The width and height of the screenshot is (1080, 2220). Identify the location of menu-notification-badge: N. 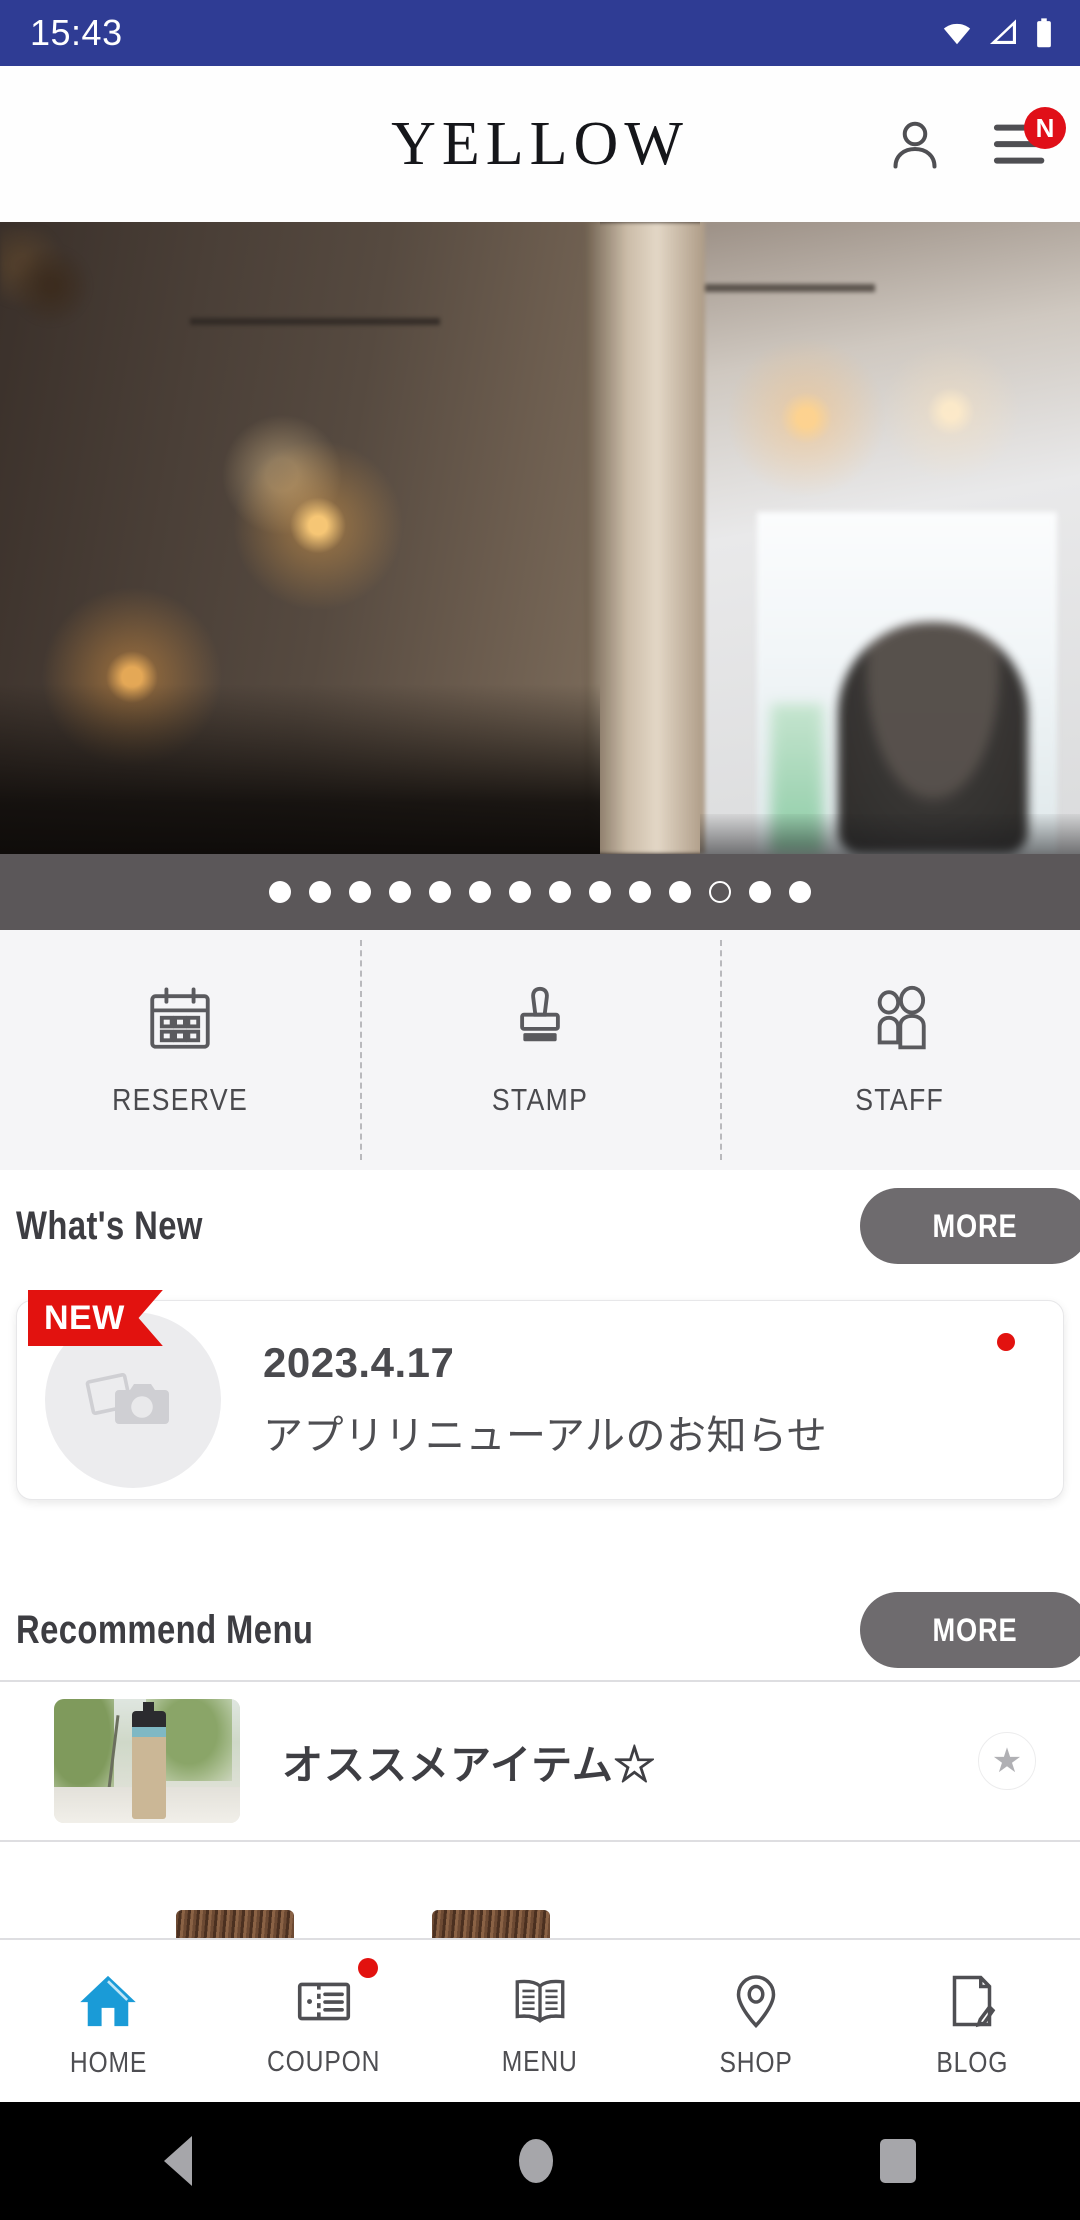
(1045, 128).